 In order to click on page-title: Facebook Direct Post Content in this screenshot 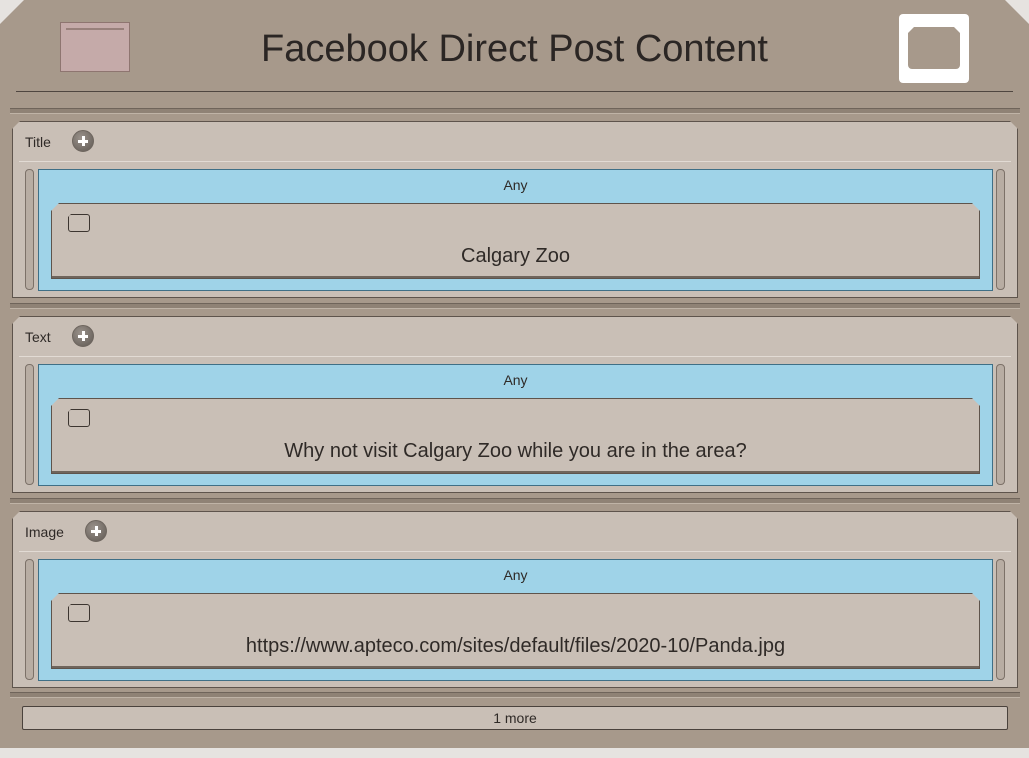, I will do `click(514, 49)`.